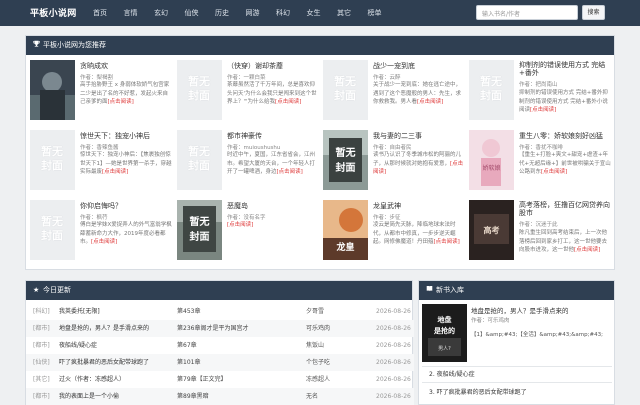 This screenshot has height=405, width=640. I want to click on site-logo: 平板小说网, so click(53, 12).